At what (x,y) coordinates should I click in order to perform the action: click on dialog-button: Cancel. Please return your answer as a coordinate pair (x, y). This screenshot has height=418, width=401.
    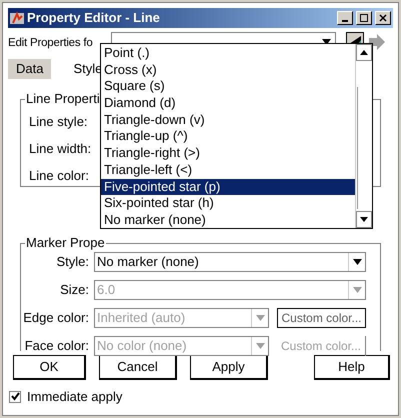
    Looking at the image, I should click on (138, 367).